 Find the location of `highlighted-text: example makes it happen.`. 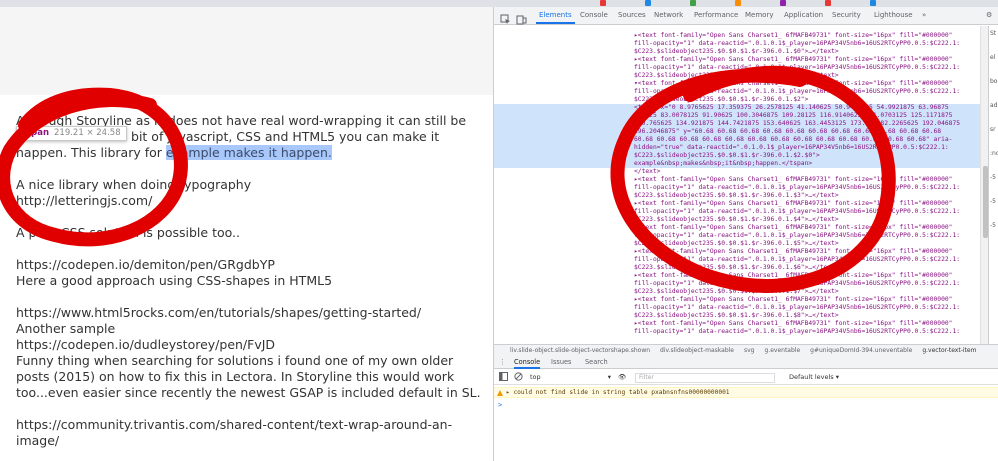

highlighted-text: example makes it happen. is located at coordinates (248, 152).